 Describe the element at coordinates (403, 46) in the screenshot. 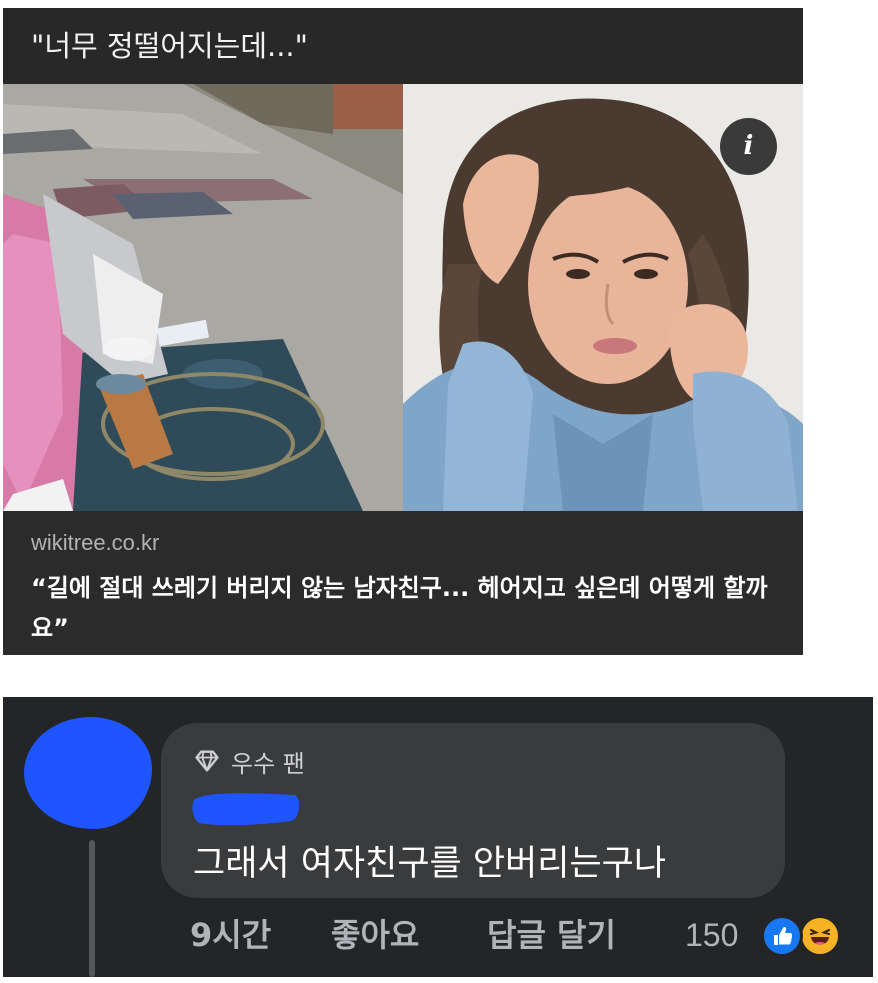

I see `preview-title: "너무 정떨어지는데..."` at that location.